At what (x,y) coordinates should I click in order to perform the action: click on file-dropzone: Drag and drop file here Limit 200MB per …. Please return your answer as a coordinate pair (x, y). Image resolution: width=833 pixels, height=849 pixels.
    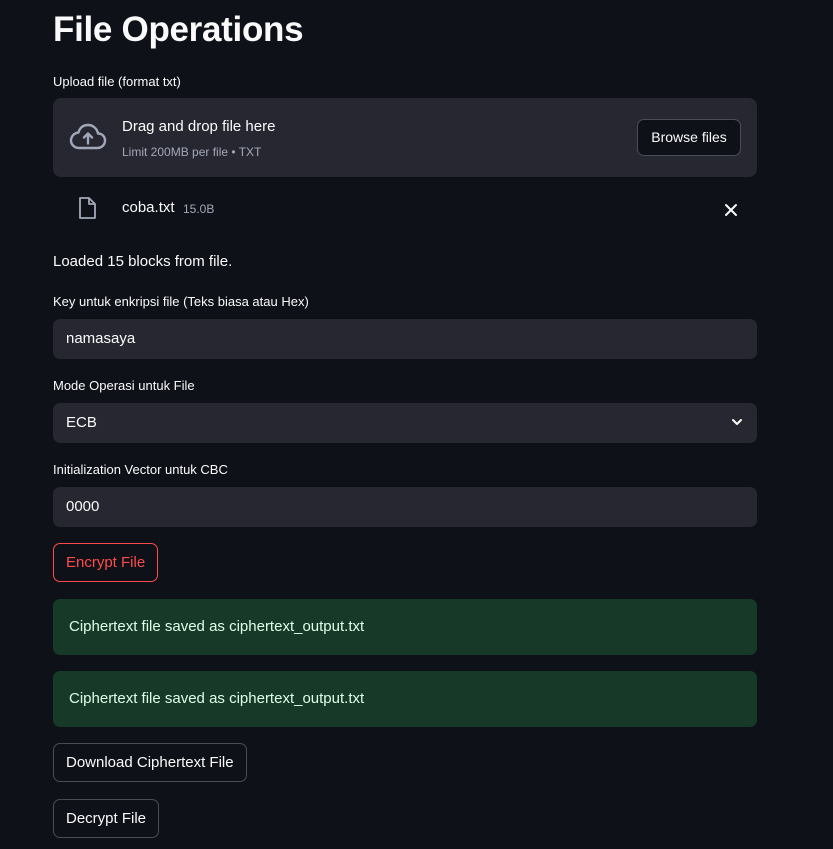
    Looking at the image, I should click on (405, 137).